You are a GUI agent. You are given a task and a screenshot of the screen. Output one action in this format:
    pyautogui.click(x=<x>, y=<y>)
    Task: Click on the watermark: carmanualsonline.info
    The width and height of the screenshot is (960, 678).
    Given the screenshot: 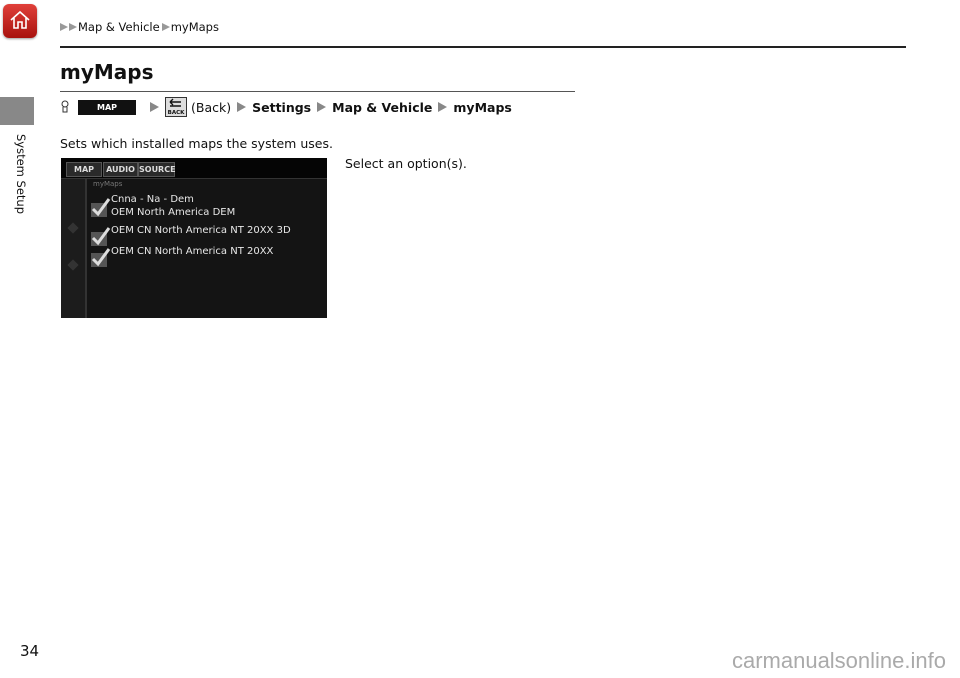 What is the action you would take?
    pyautogui.click(x=838, y=660)
    